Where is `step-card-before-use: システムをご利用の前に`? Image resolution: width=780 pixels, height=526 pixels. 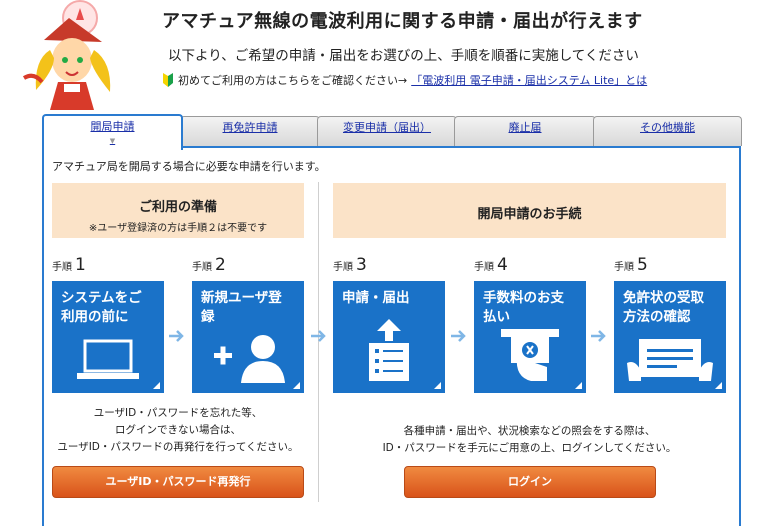
step-card-before-use: システムをご利用の前に is located at coordinates (108, 337).